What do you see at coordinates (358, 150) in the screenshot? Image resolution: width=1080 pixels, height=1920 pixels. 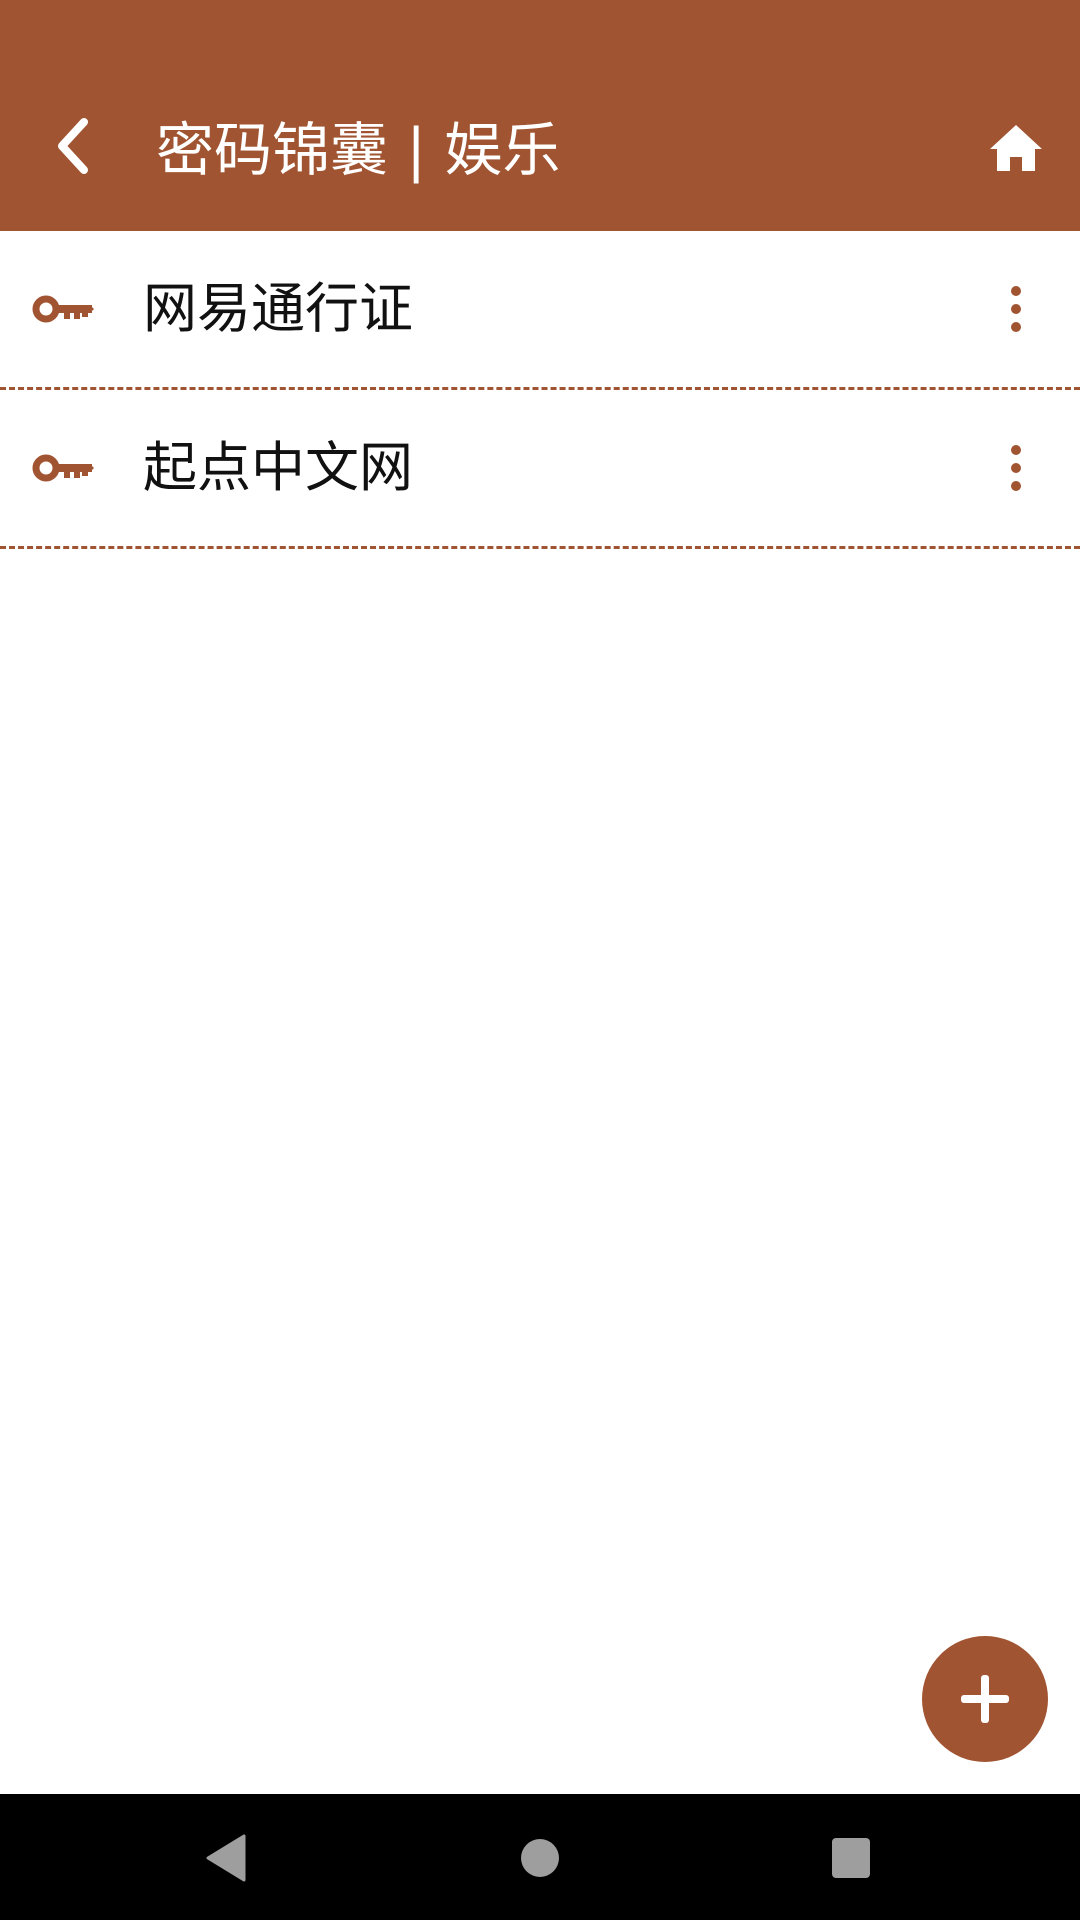 I see `page-title: 密码锦囊 | 娱乐` at bounding box center [358, 150].